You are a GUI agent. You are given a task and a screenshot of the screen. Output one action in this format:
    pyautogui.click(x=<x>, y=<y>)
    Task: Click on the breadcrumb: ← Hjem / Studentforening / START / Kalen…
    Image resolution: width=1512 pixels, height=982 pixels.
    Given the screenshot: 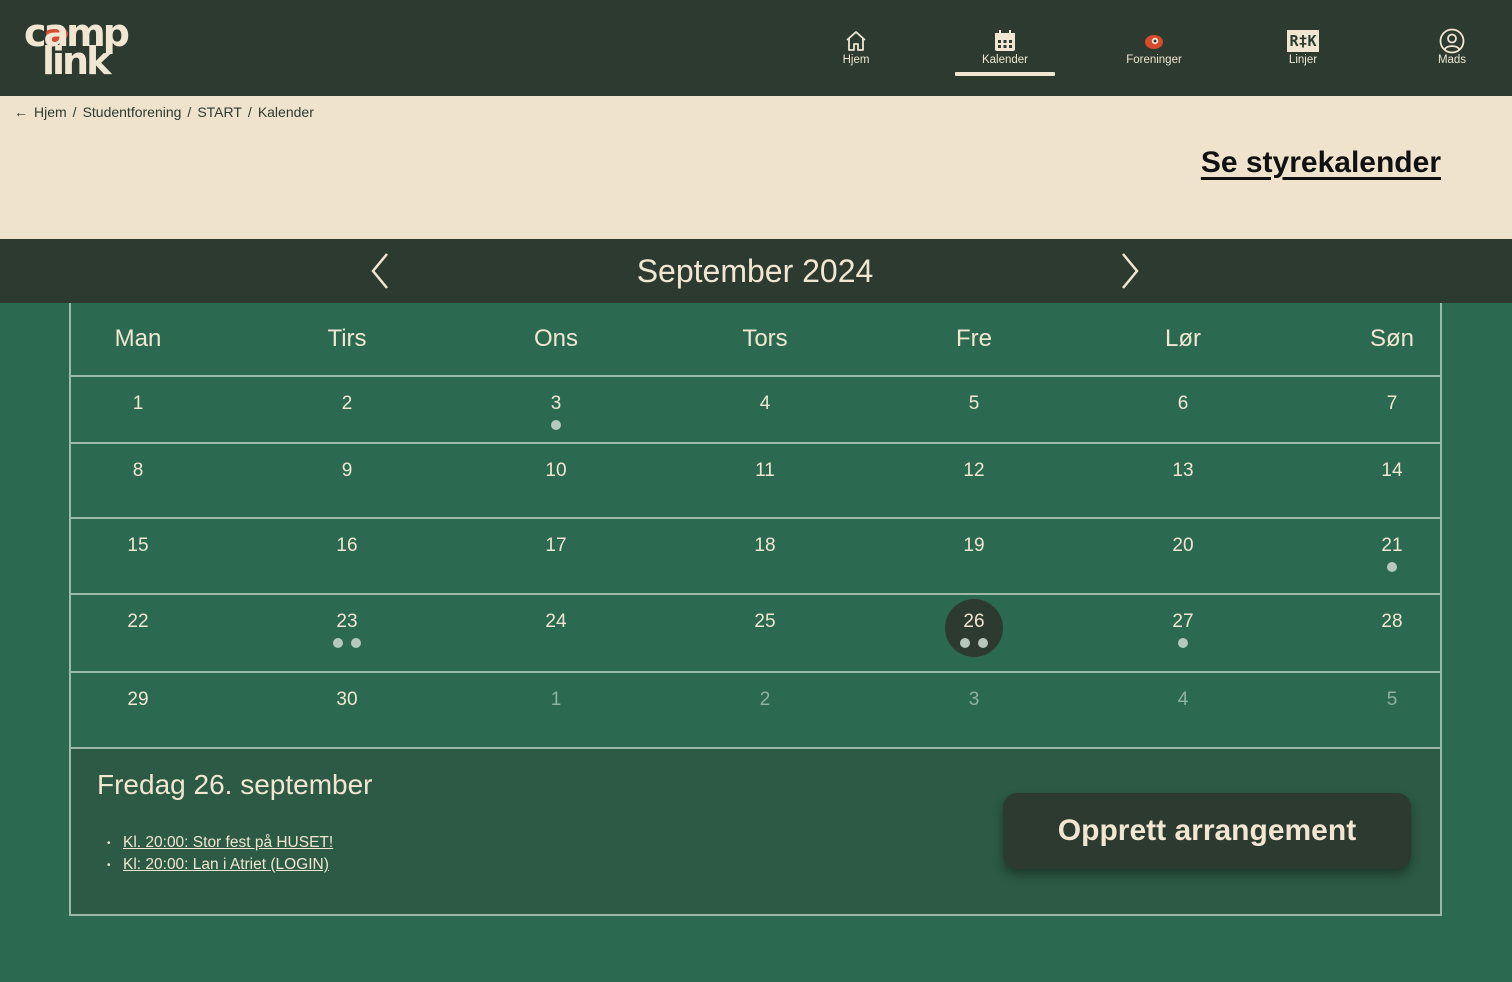 What is the action you would take?
    pyautogui.click(x=164, y=112)
    